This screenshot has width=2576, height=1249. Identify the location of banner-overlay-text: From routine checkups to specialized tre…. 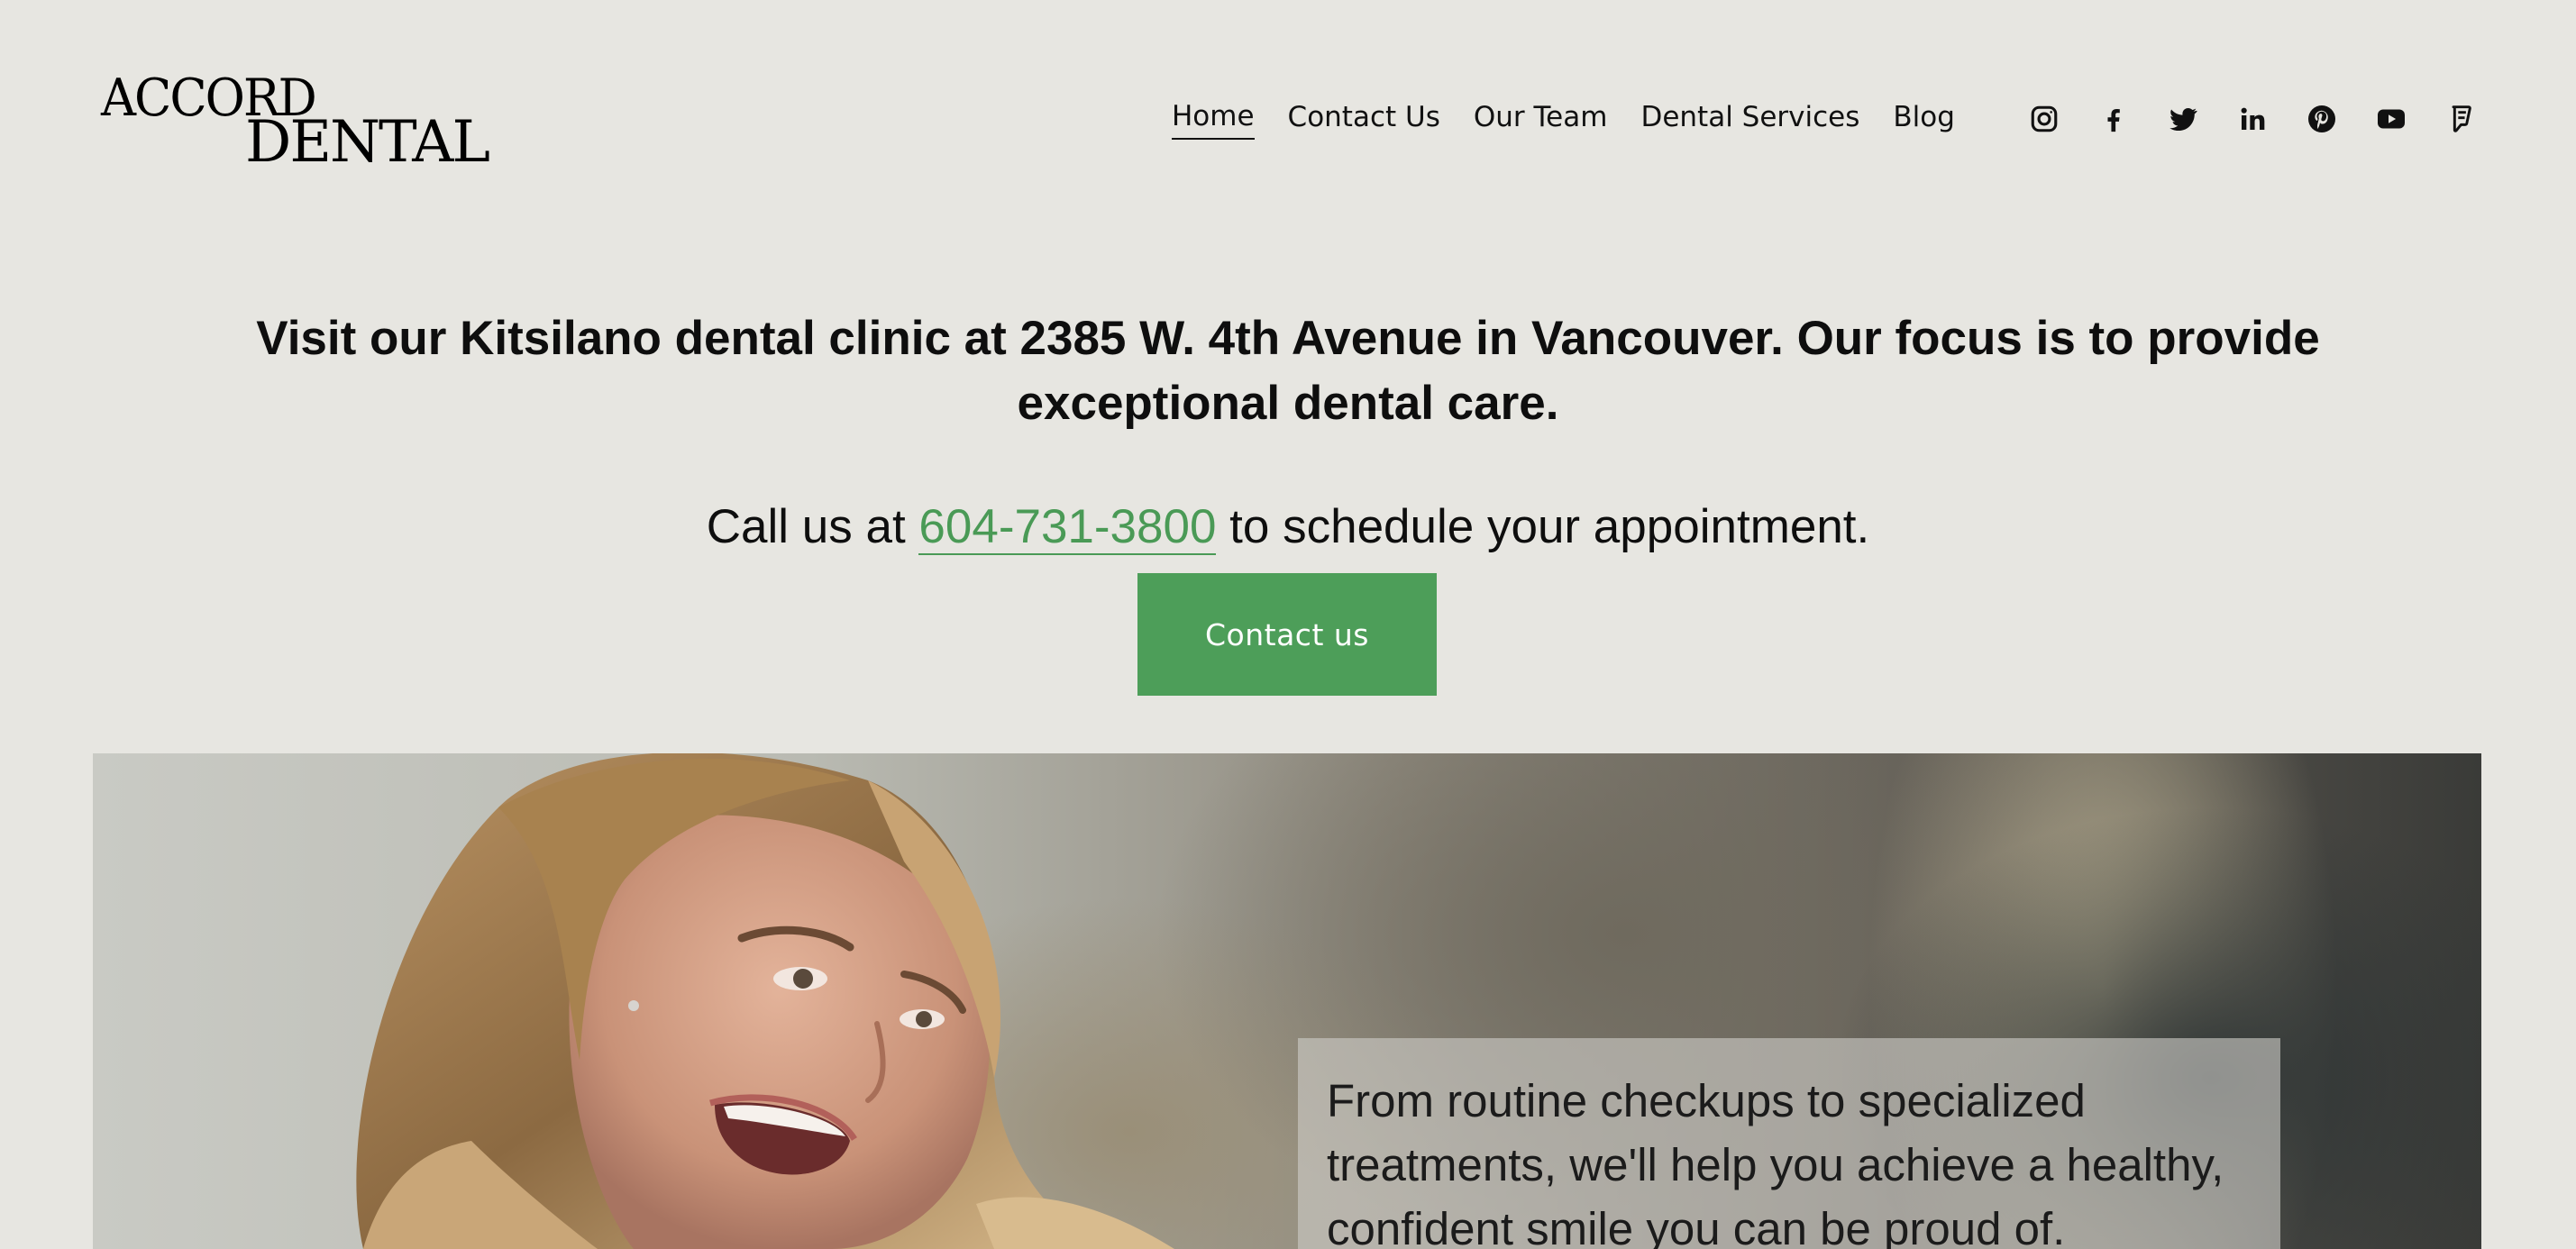
(1775, 1162).